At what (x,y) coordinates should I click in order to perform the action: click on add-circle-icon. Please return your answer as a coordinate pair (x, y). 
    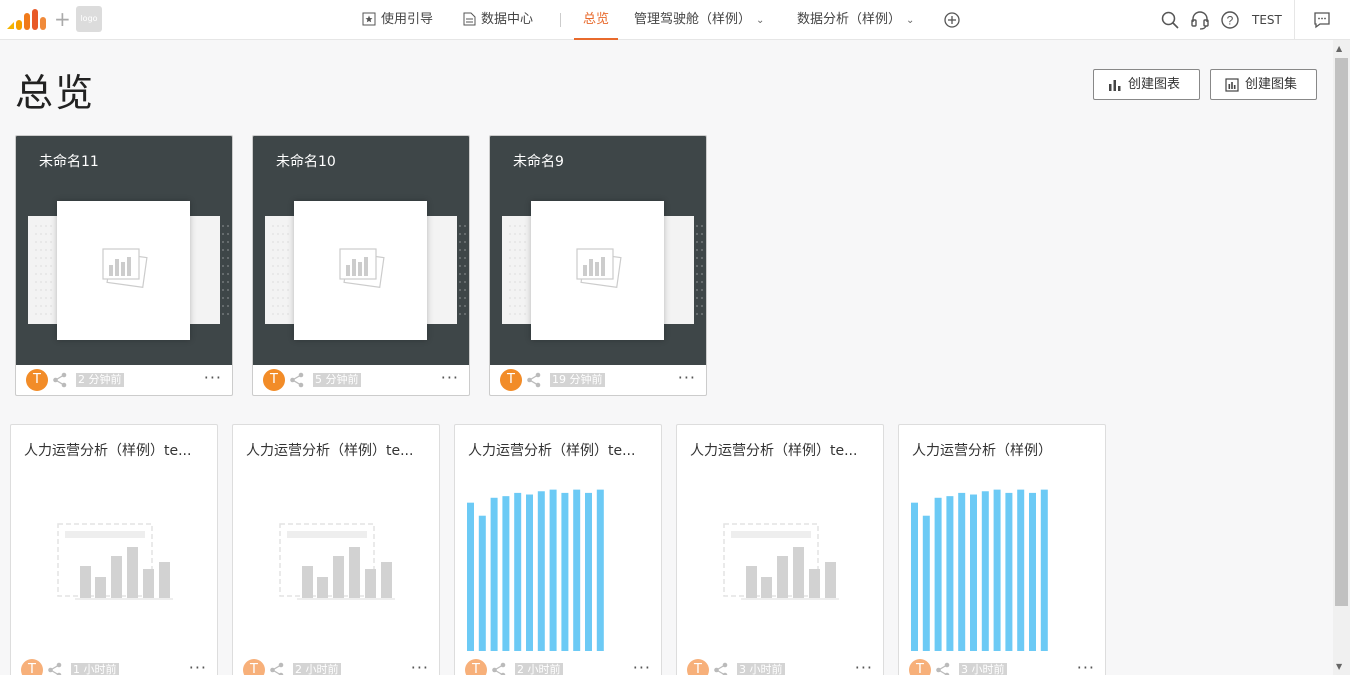
    Looking at the image, I should click on (952, 20).